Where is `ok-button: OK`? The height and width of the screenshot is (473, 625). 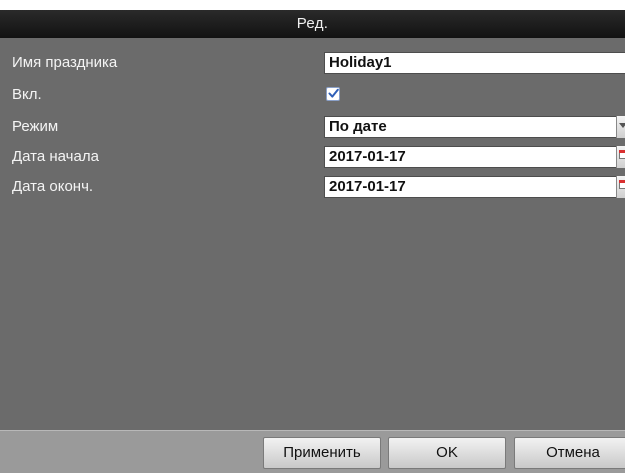
ok-button: OK is located at coordinates (447, 453).